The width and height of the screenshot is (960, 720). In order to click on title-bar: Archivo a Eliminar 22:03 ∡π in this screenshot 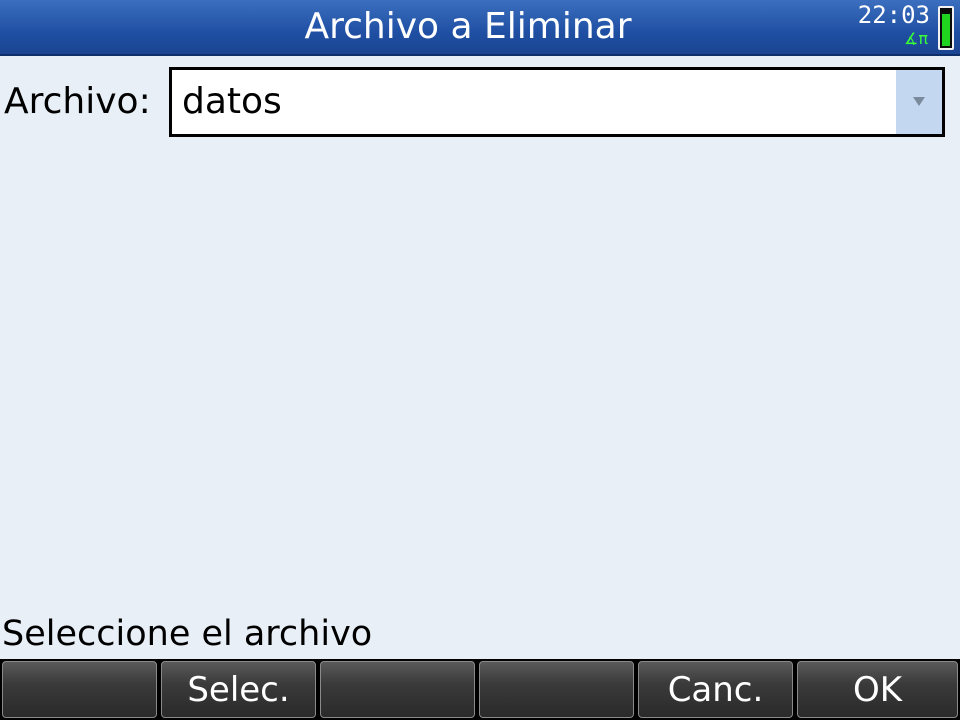, I will do `click(480, 28)`.